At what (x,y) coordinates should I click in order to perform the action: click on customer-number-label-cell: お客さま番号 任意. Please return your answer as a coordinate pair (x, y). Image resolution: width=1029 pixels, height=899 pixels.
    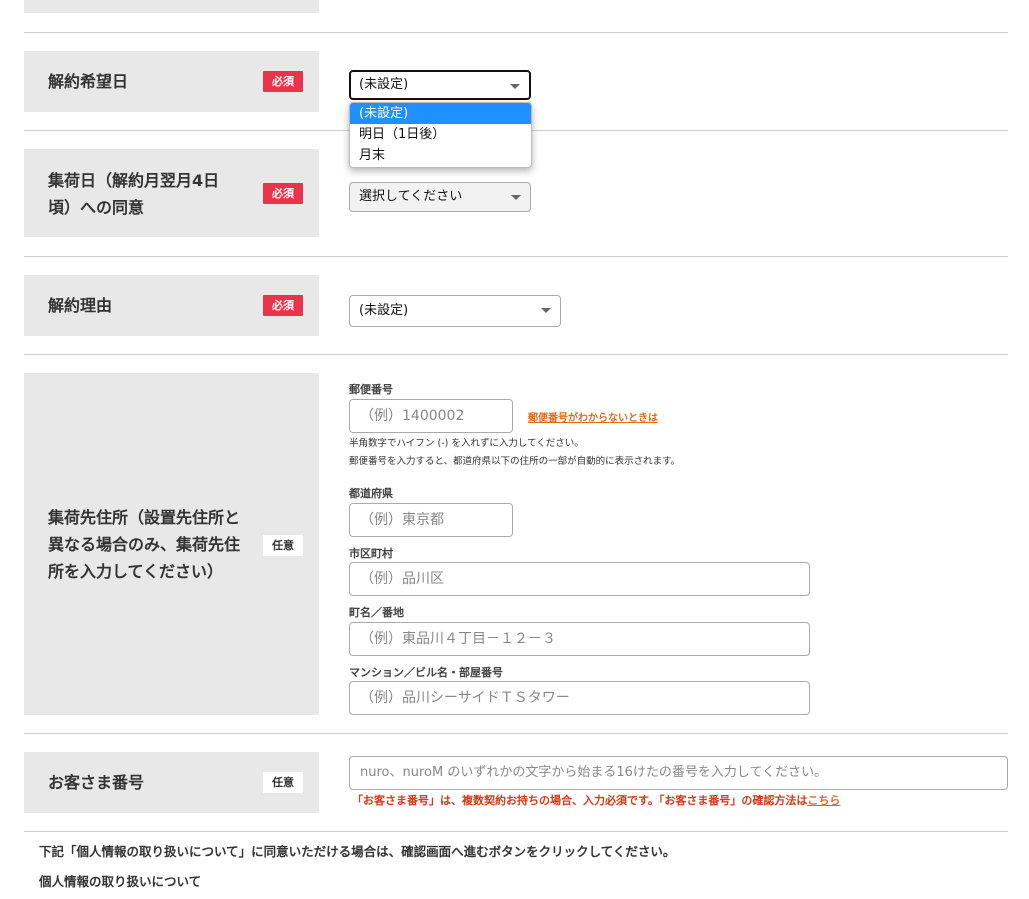
    Looking at the image, I should click on (171, 782).